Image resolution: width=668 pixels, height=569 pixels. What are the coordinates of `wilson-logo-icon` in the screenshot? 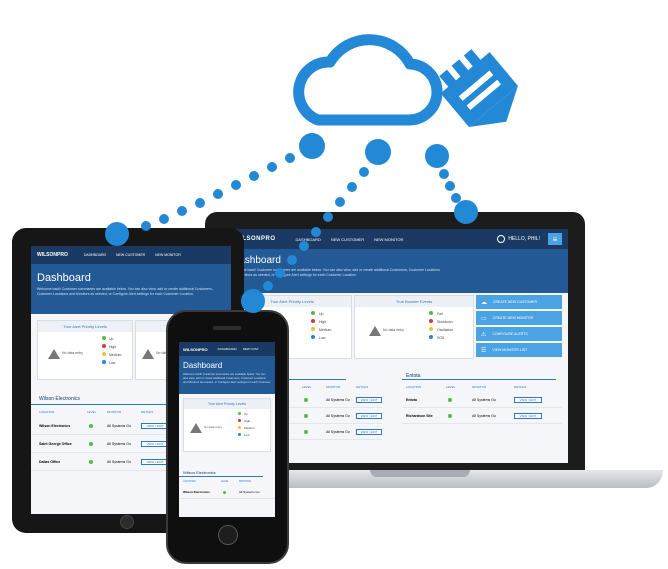 It's located at (478, 88).